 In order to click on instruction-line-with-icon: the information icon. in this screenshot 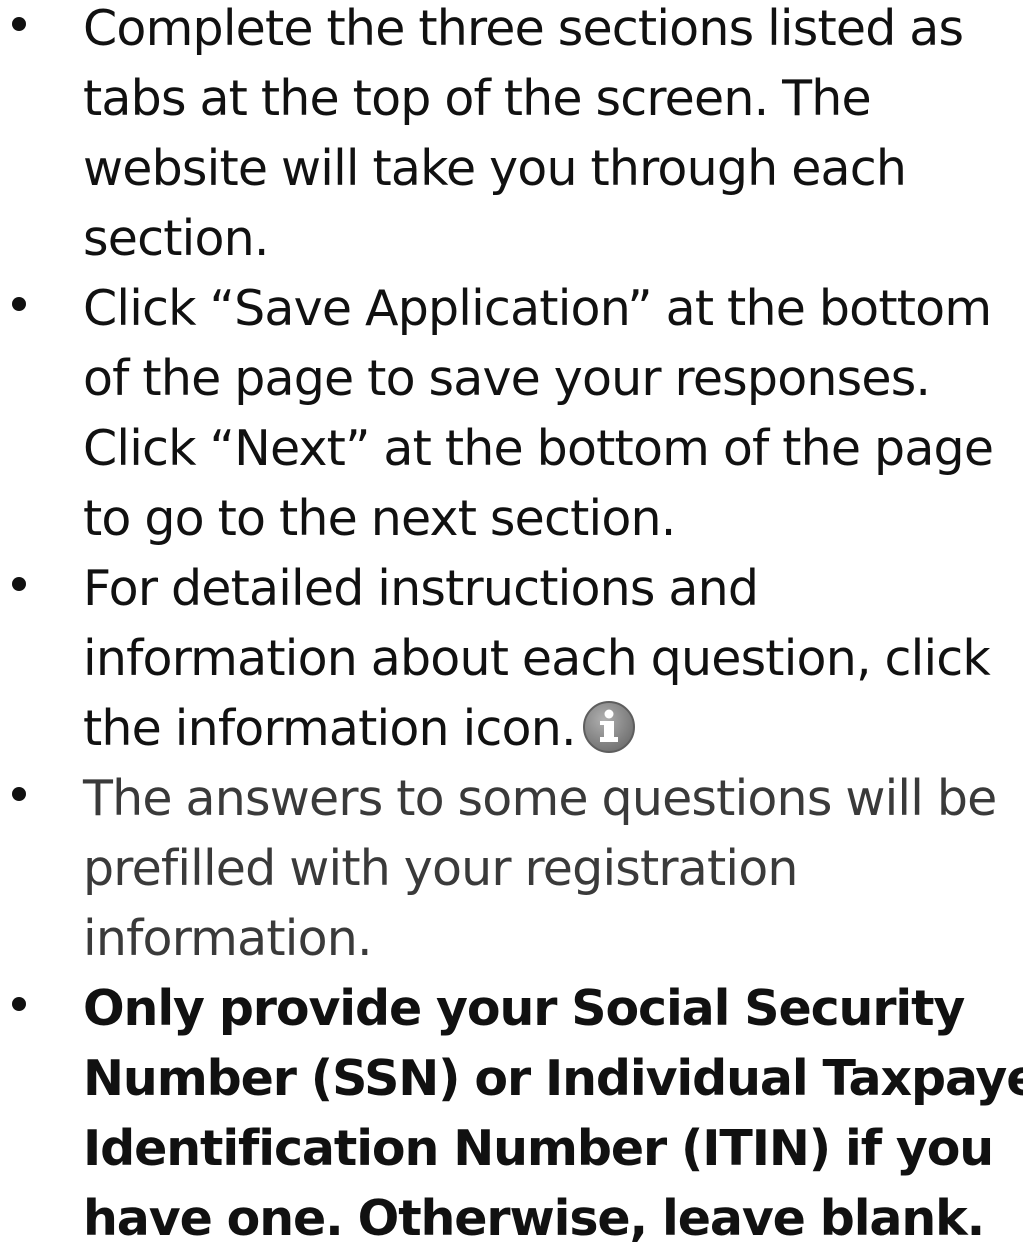, I will do `click(551, 729)`.